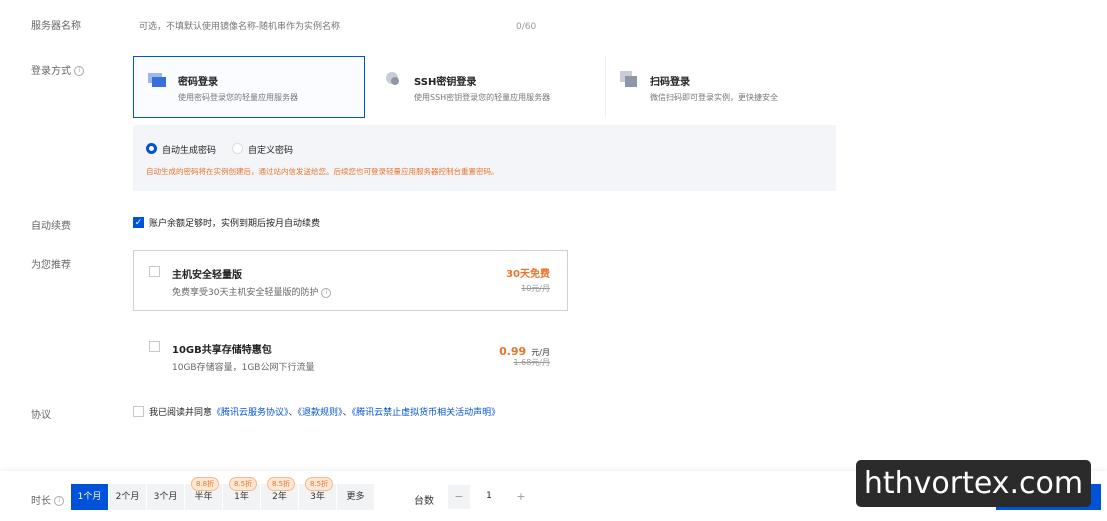 The image size is (1107, 521). Describe the element at coordinates (245, 293) in the screenshot. I see `recommend-desc-text: 免费享受30天主机安全轻量版的防护` at that location.